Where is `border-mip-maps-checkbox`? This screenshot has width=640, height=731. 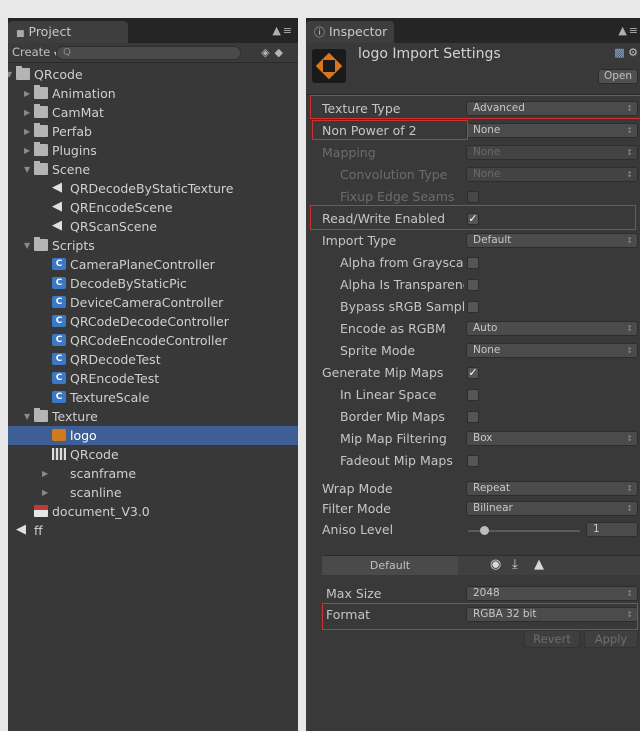
border-mip-maps-checkbox is located at coordinates (473, 417).